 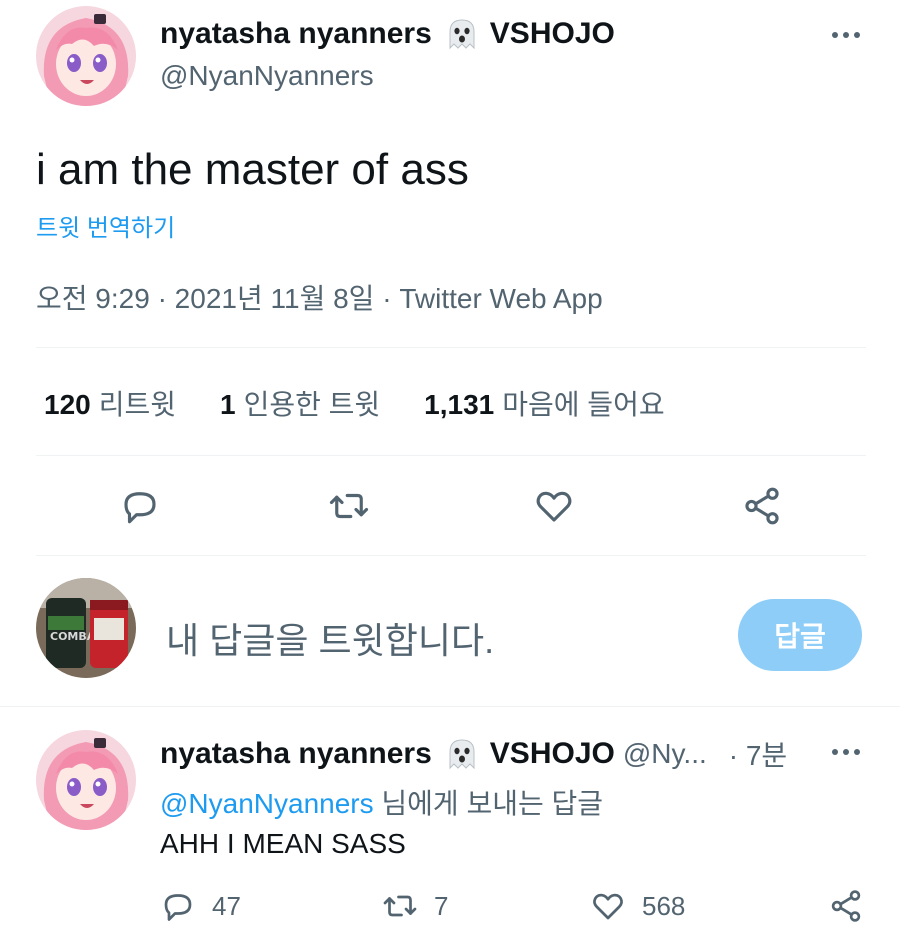 What do you see at coordinates (267, 803) in the screenshot?
I see `replying-to-mention: @NyanNyanners` at bounding box center [267, 803].